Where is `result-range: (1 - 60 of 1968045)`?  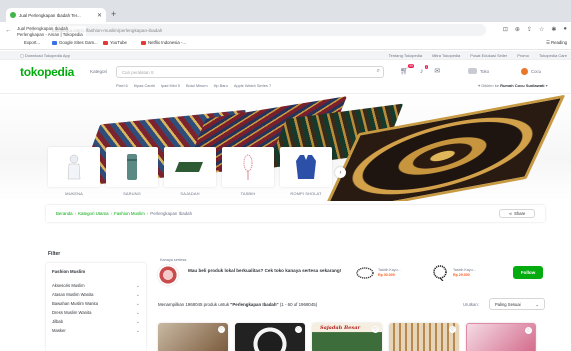 result-range: (1 - 60 of 1968045) is located at coordinates (298, 304).